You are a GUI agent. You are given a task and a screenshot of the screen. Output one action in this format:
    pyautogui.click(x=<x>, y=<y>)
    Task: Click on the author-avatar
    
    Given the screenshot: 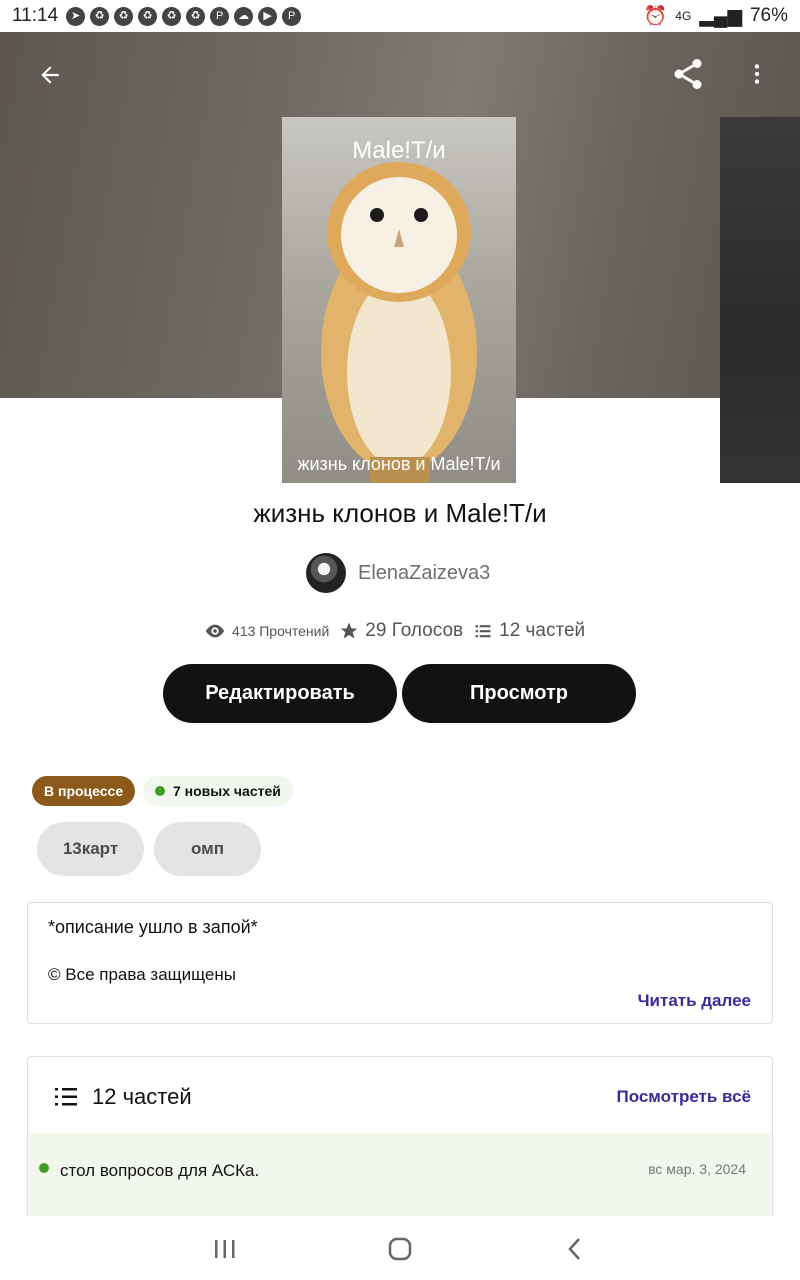 What is the action you would take?
    pyautogui.click(x=326, y=573)
    